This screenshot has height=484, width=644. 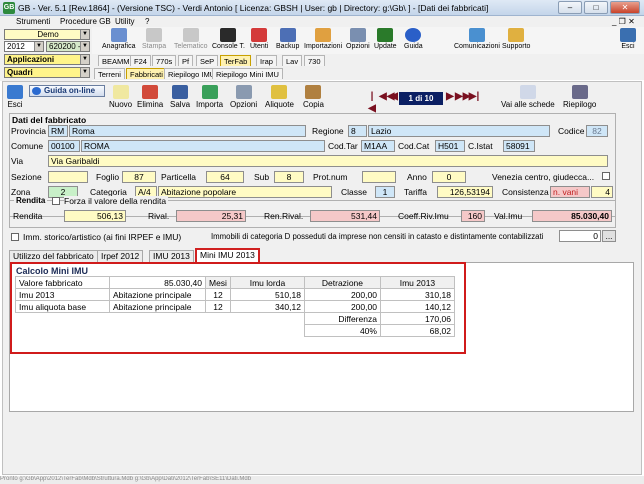 What do you see at coordinates (358, 39) in the screenshot?
I see `opzioni-button: Opzioni` at bounding box center [358, 39].